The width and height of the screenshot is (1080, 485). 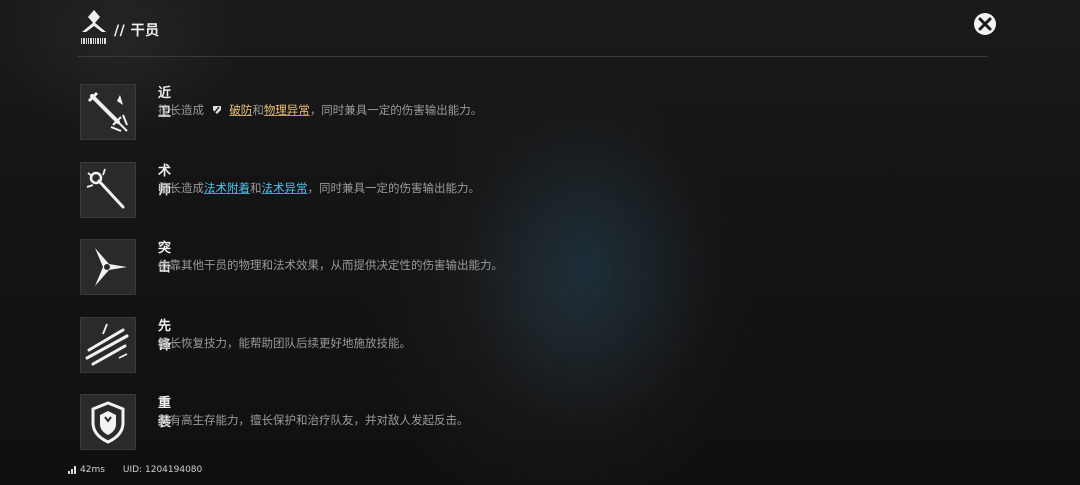 I want to click on keyword-link-arts-anomaly: 法术异常, so click(x=285, y=188).